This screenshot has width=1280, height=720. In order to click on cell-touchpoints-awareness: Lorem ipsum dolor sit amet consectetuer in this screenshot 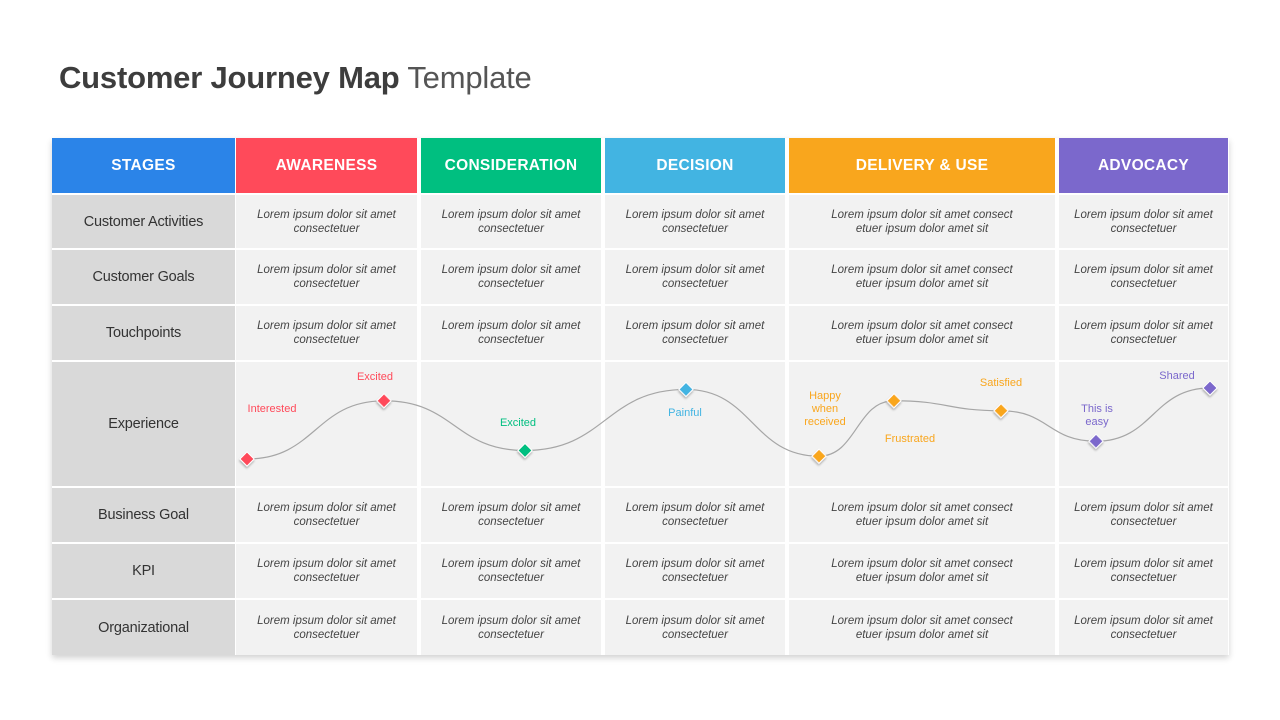, I will do `click(326, 333)`.